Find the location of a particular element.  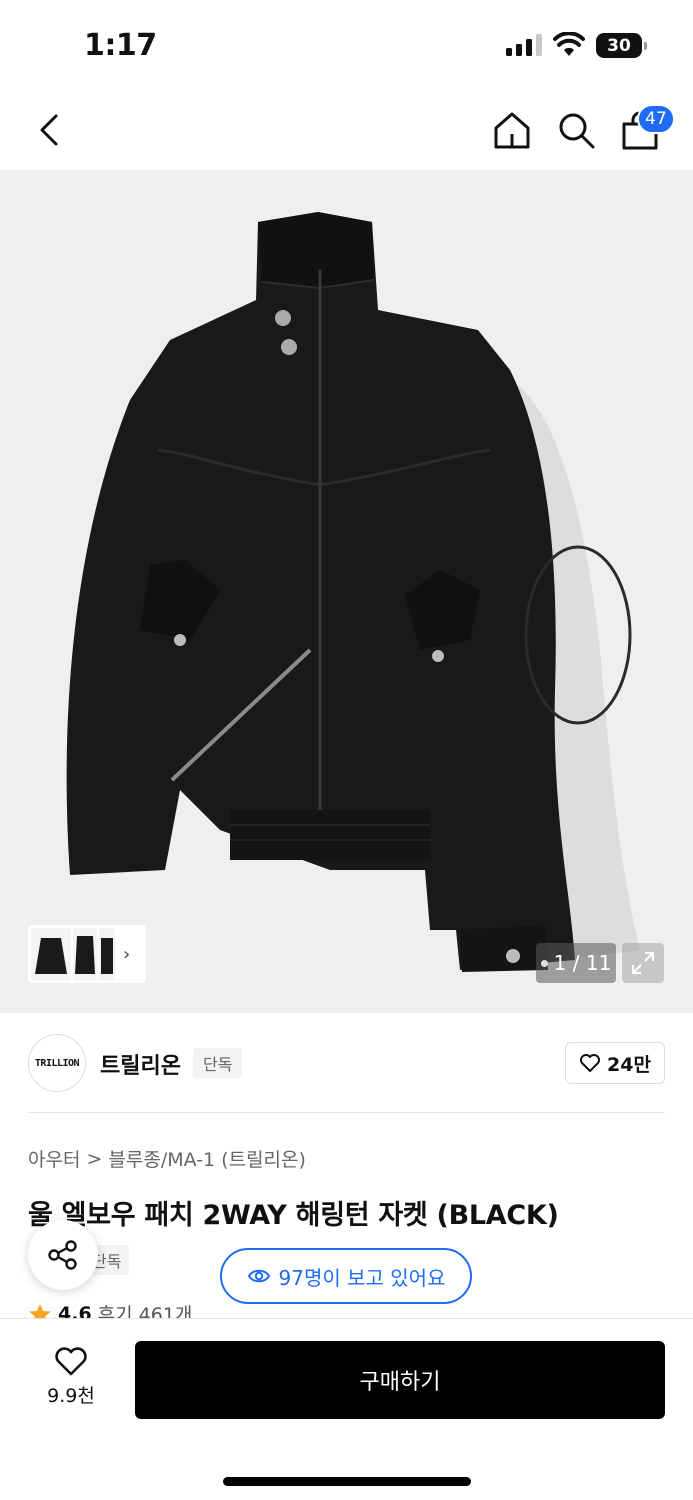

buy-button: 구매하기 is located at coordinates (400, 1380).